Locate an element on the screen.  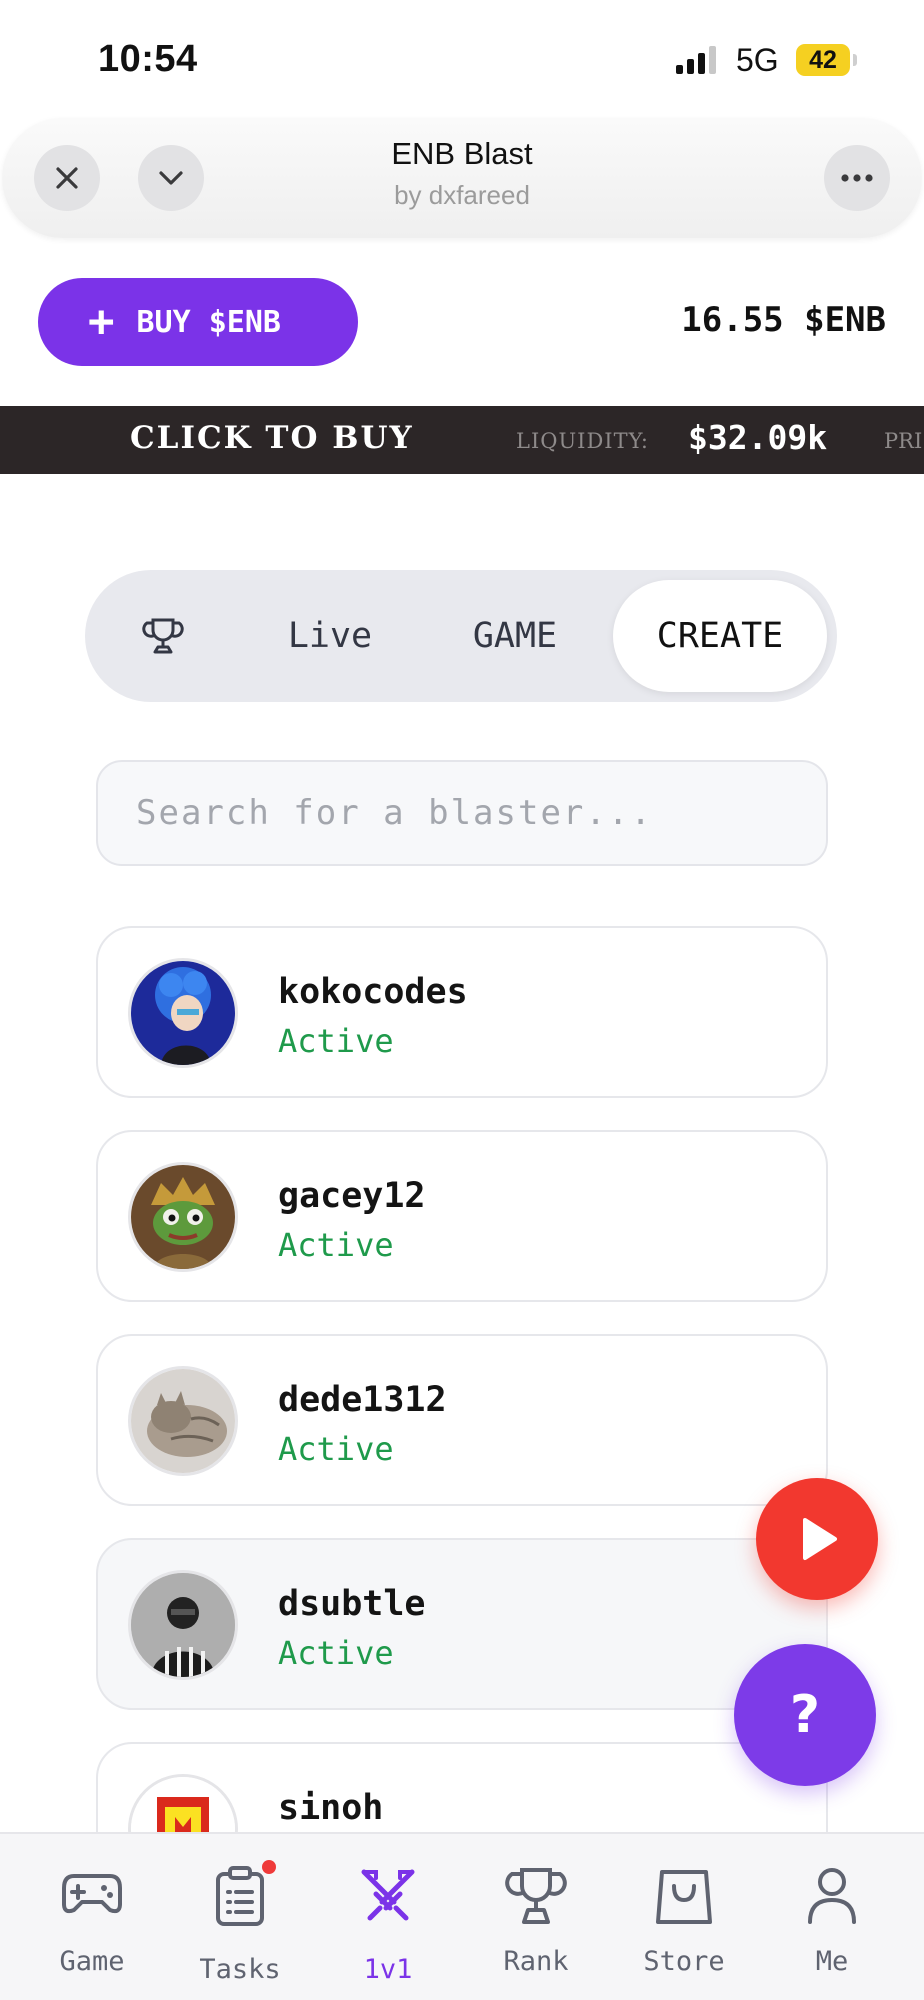
ticker-click-to-buy: CLICK TO BUY is located at coordinates (272, 438).